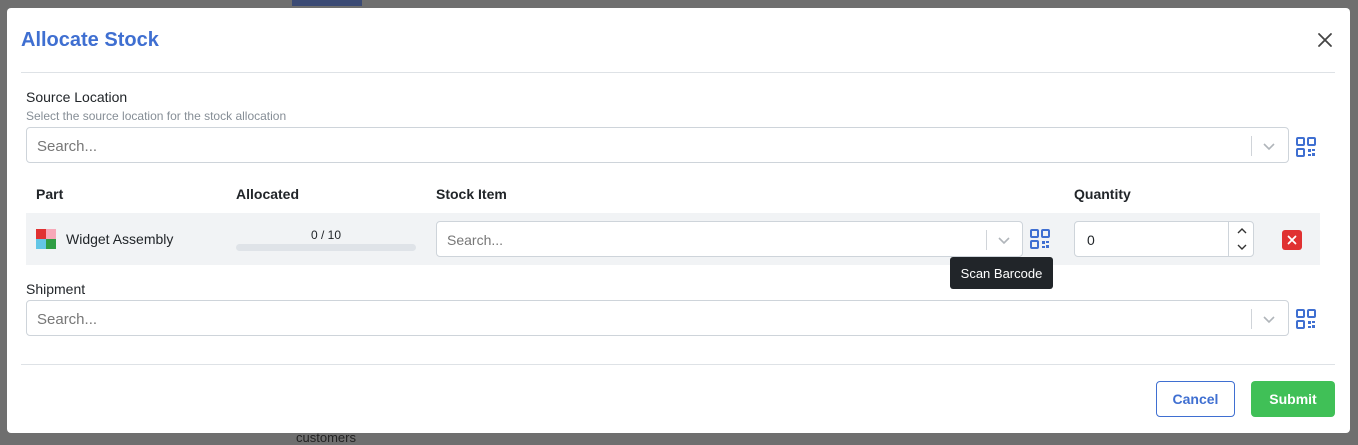  What do you see at coordinates (50, 194) in the screenshot?
I see `column-header-part: Part` at bounding box center [50, 194].